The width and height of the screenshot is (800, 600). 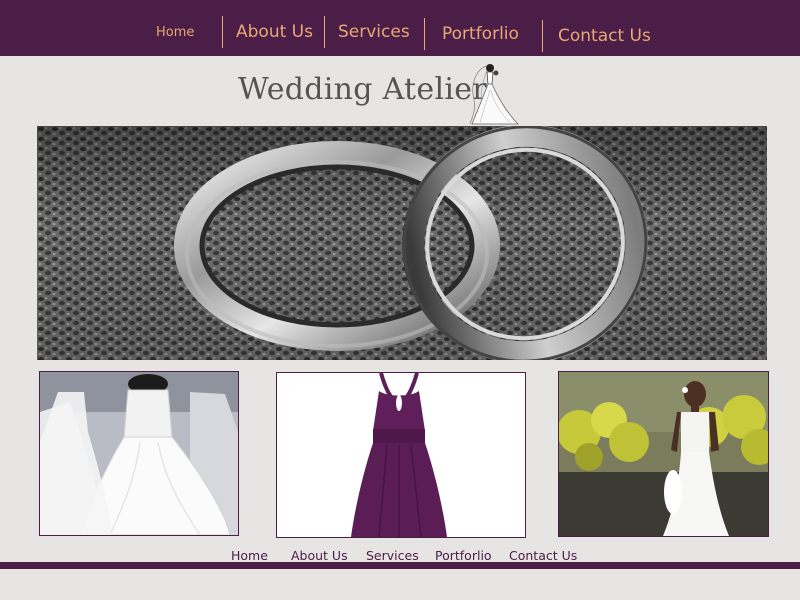 What do you see at coordinates (374, 32) in the screenshot?
I see `nav-services-link: Services` at bounding box center [374, 32].